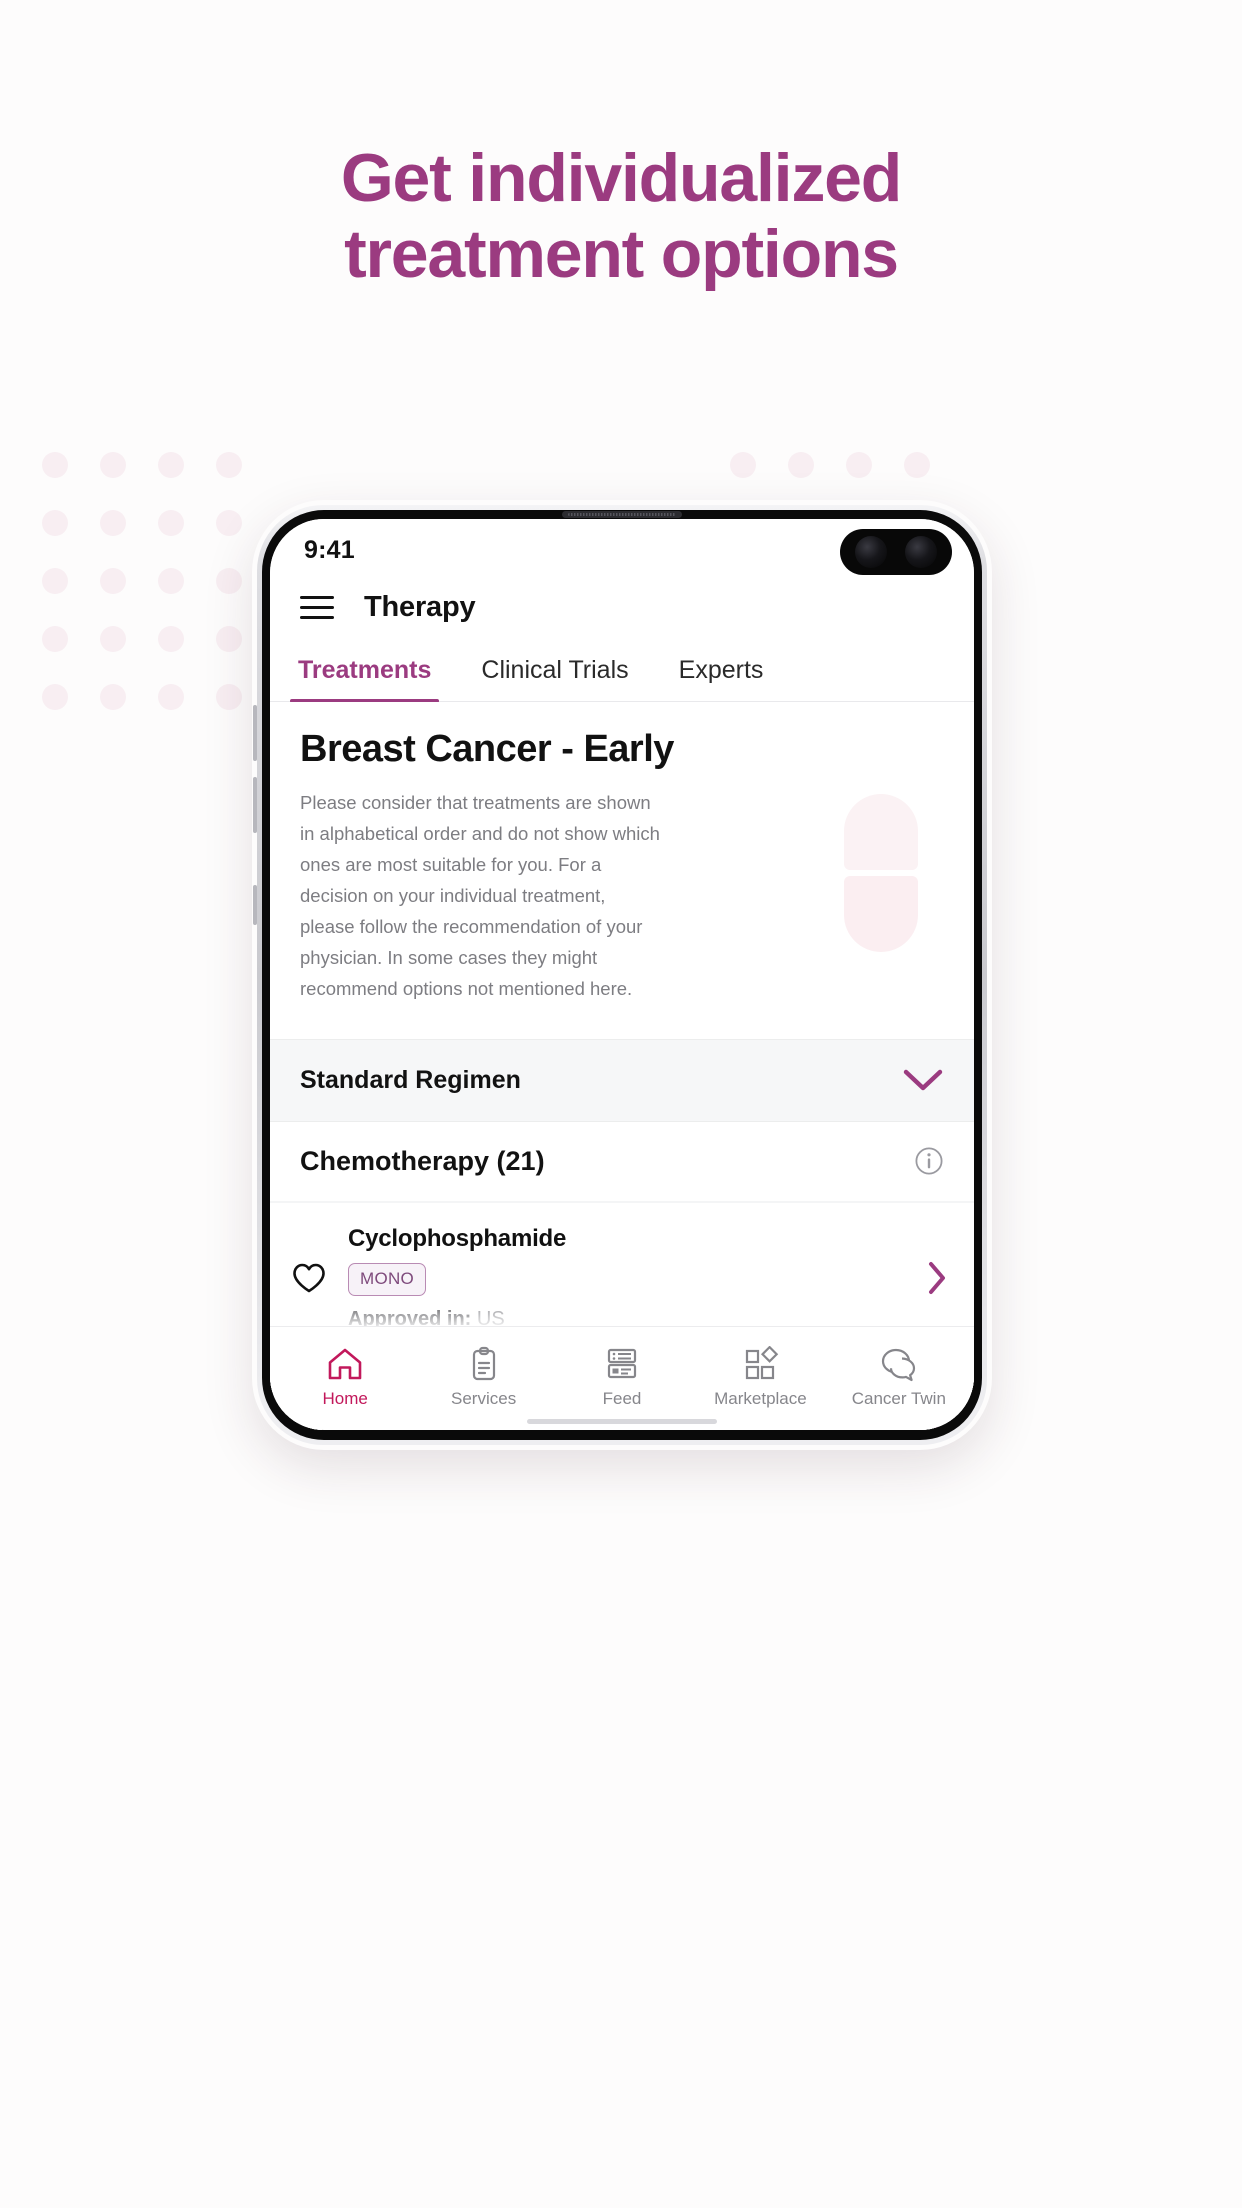 The width and height of the screenshot is (1242, 2208). Describe the element at coordinates (622, 1421) in the screenshot. I see `home-indicator` at that location.